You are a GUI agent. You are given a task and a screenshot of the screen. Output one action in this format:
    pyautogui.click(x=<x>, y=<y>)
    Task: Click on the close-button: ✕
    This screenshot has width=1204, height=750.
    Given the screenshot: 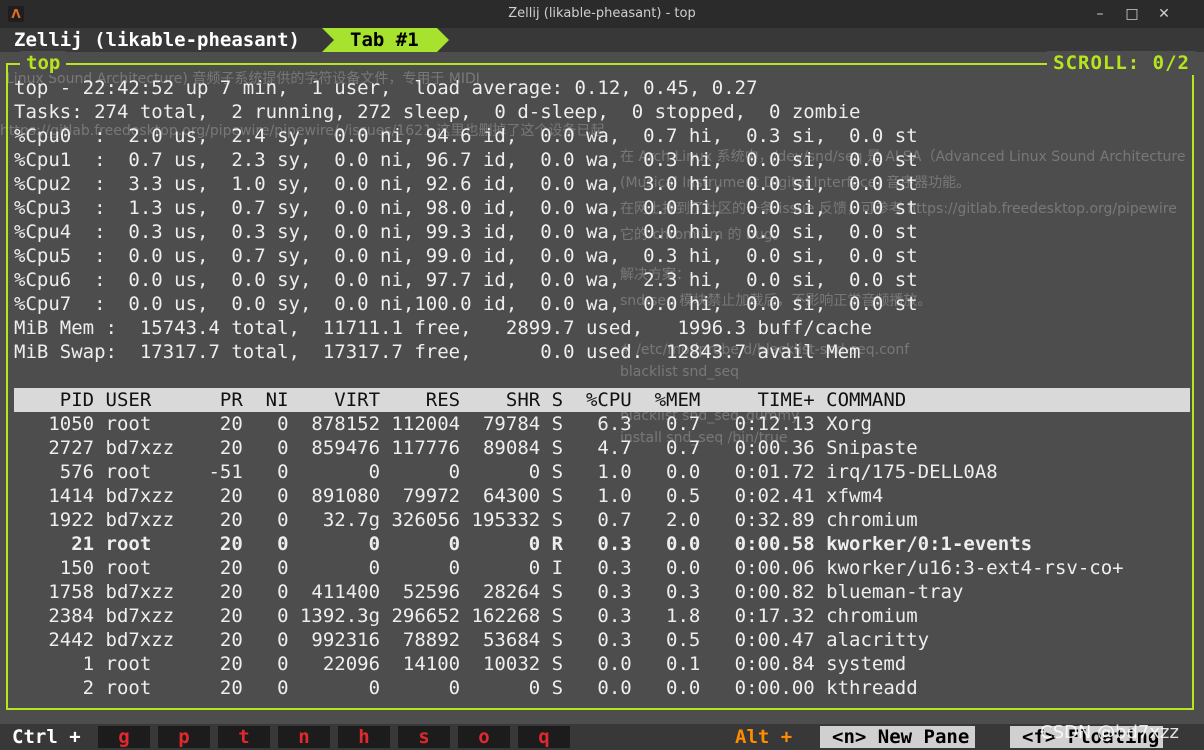 What is the action you would take?
    pyautogui.click(x=1164, y=14)
    